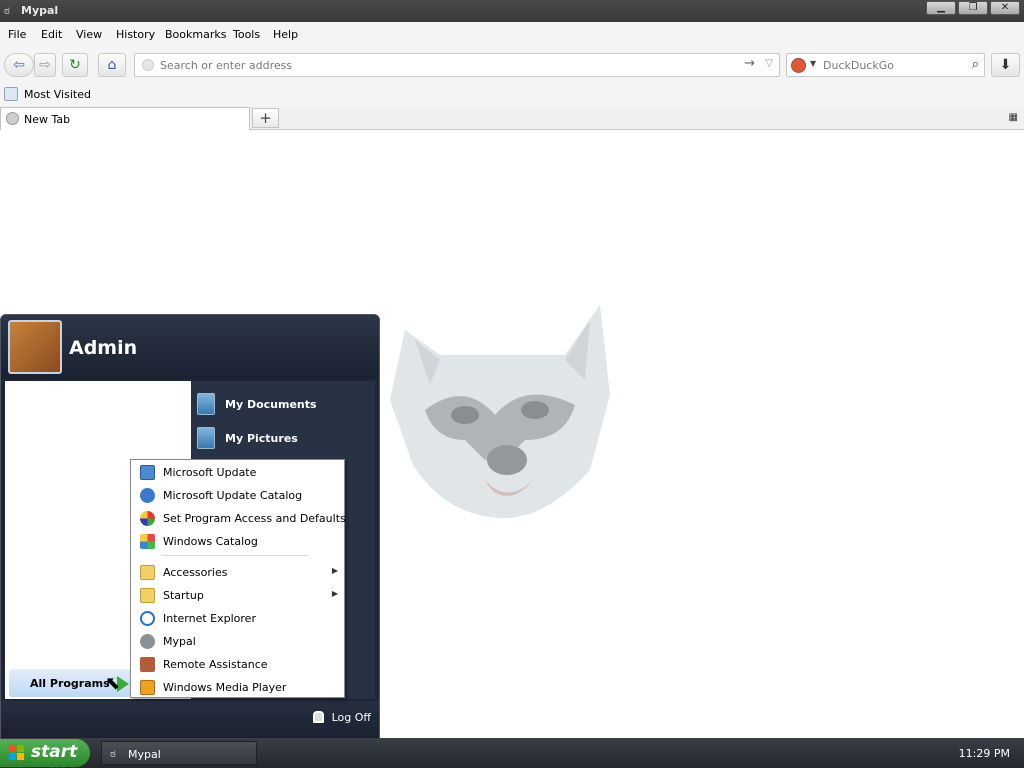 Image resolution: width=1024 pixels, height=768 pixels. I want to click on program-internet-explorer: Internet Explorer, so click(237, 618).